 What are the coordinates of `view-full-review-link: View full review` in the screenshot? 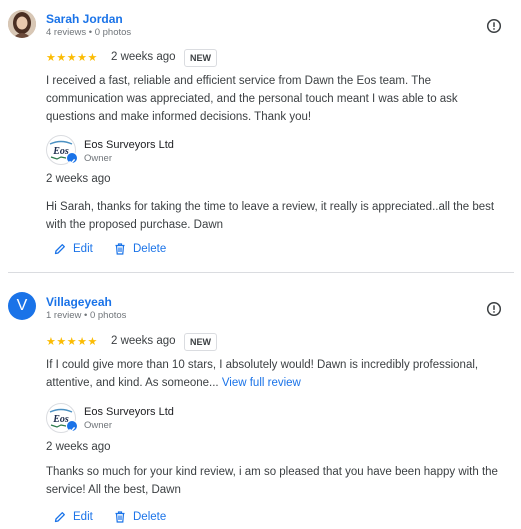 It's located at (261, 383).